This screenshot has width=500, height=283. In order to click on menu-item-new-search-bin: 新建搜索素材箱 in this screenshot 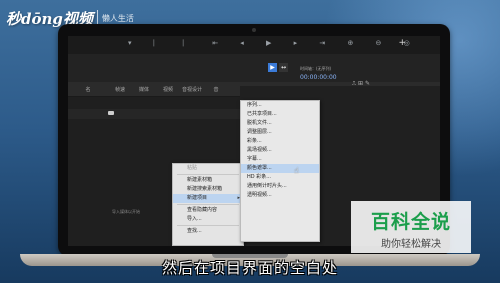, I will do `click(208, 189)`.